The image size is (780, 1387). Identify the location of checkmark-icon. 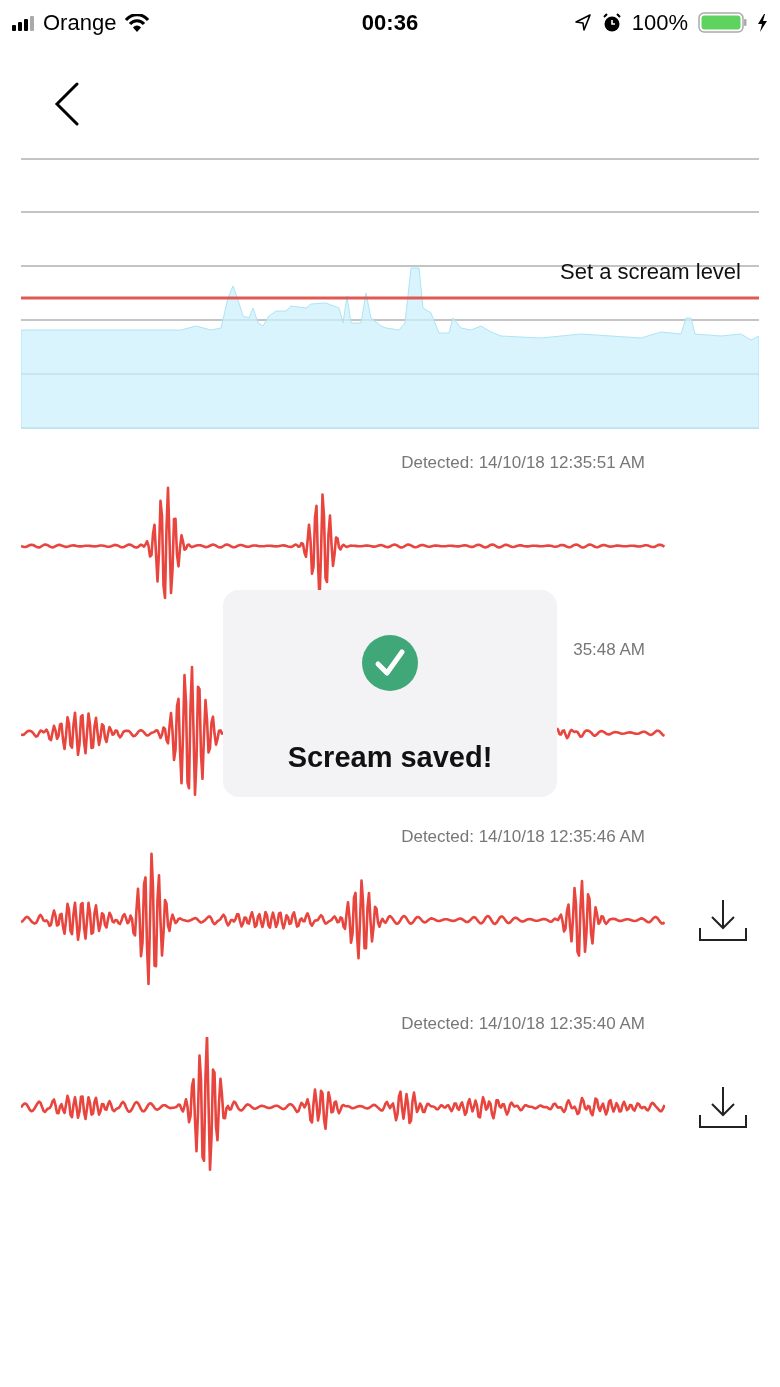
(390, 663).